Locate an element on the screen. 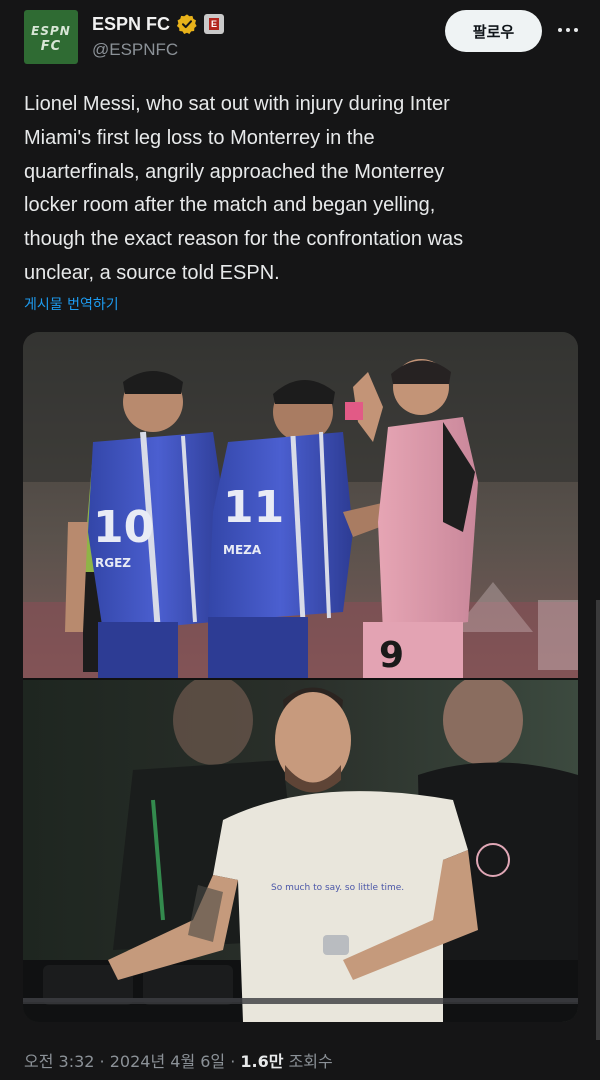 The width and height of the screenshot is (600, 1080). jersey-number-right: 9 is located at coordinates (391, 655).